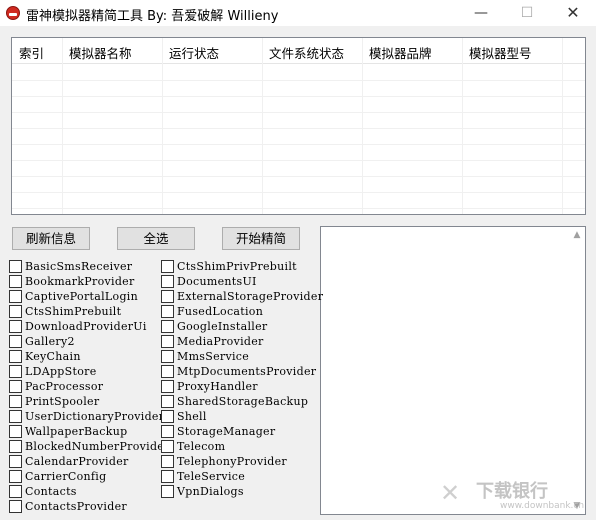 The height and width of the screenshot is (520, 596). Describe the element at coordinates (50, 341) in the screenshot. I see `package-label: Gallery2` at that location.